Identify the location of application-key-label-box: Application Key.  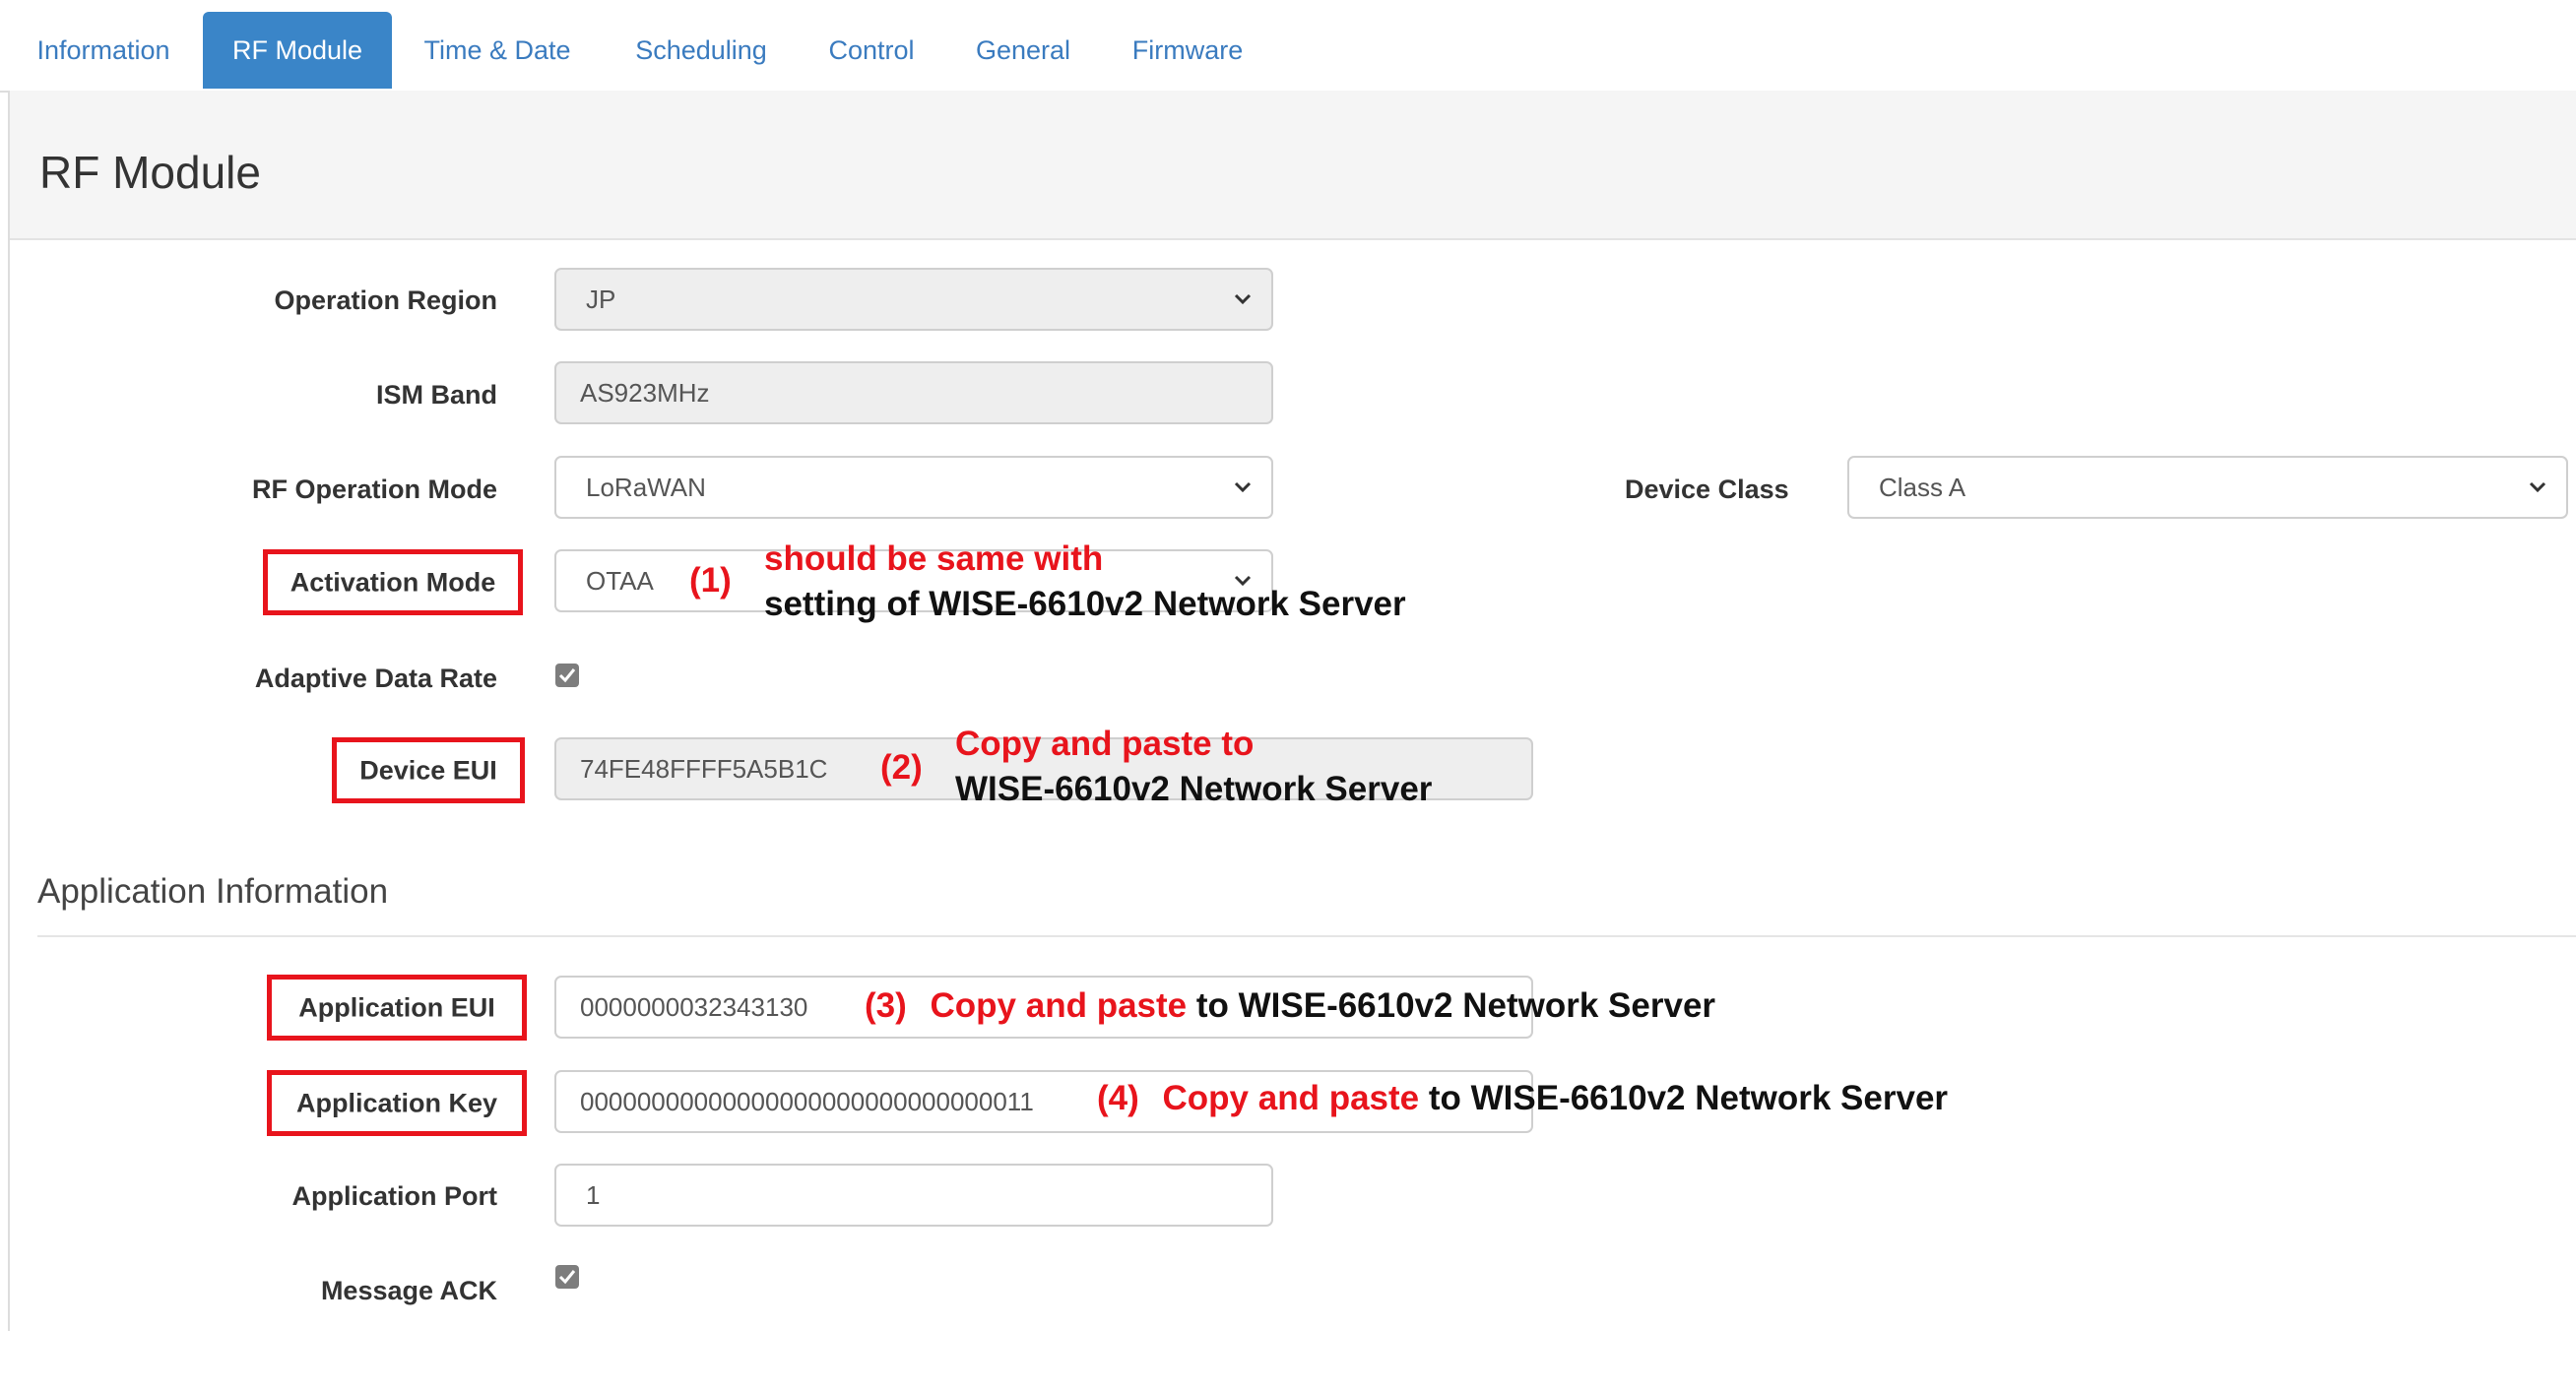
(397, 1103).